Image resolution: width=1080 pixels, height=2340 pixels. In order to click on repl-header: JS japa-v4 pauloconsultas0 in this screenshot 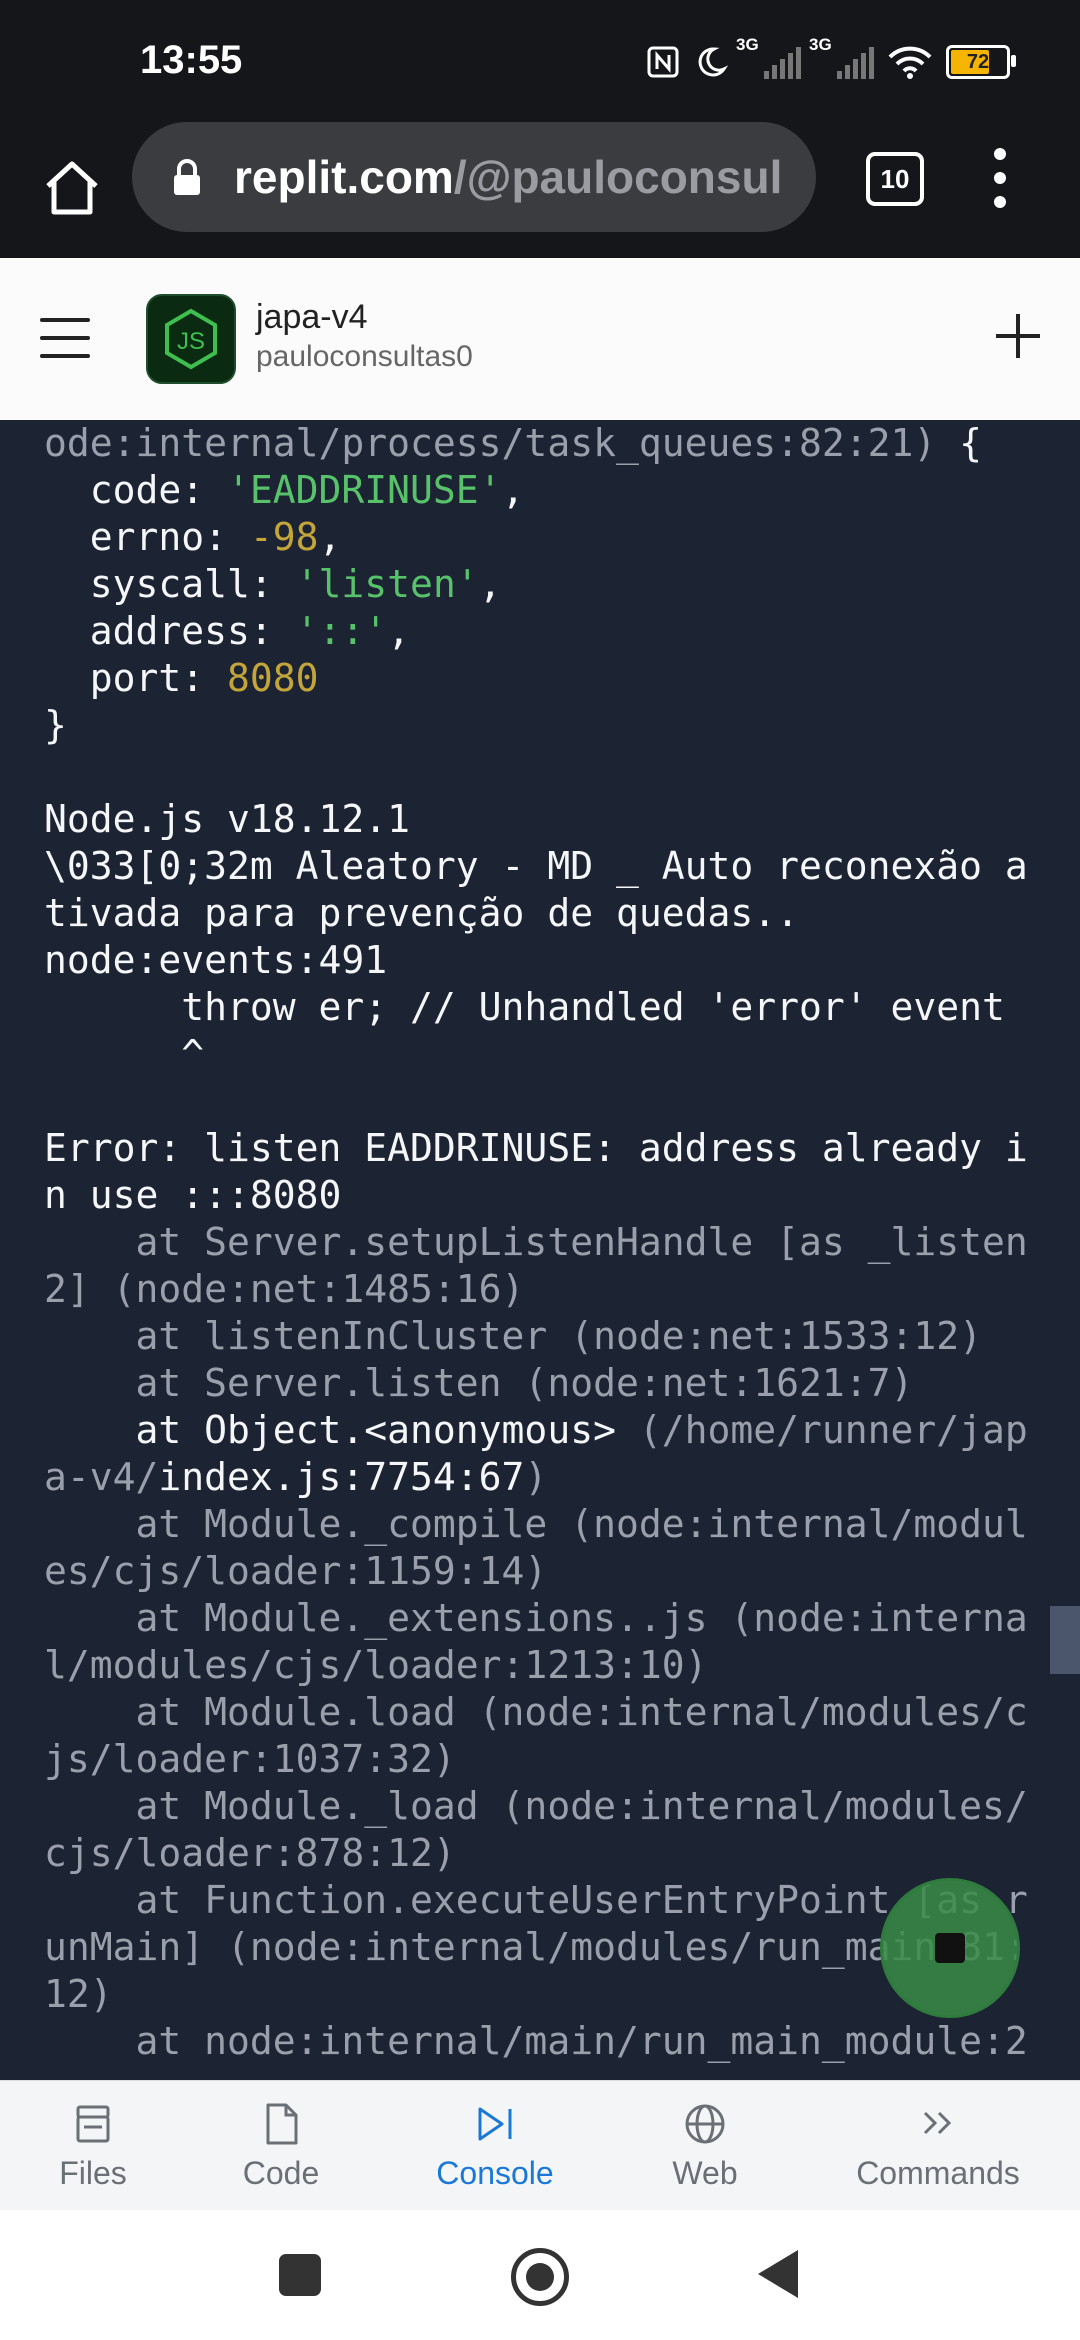, I will do `click(540, 339)`.